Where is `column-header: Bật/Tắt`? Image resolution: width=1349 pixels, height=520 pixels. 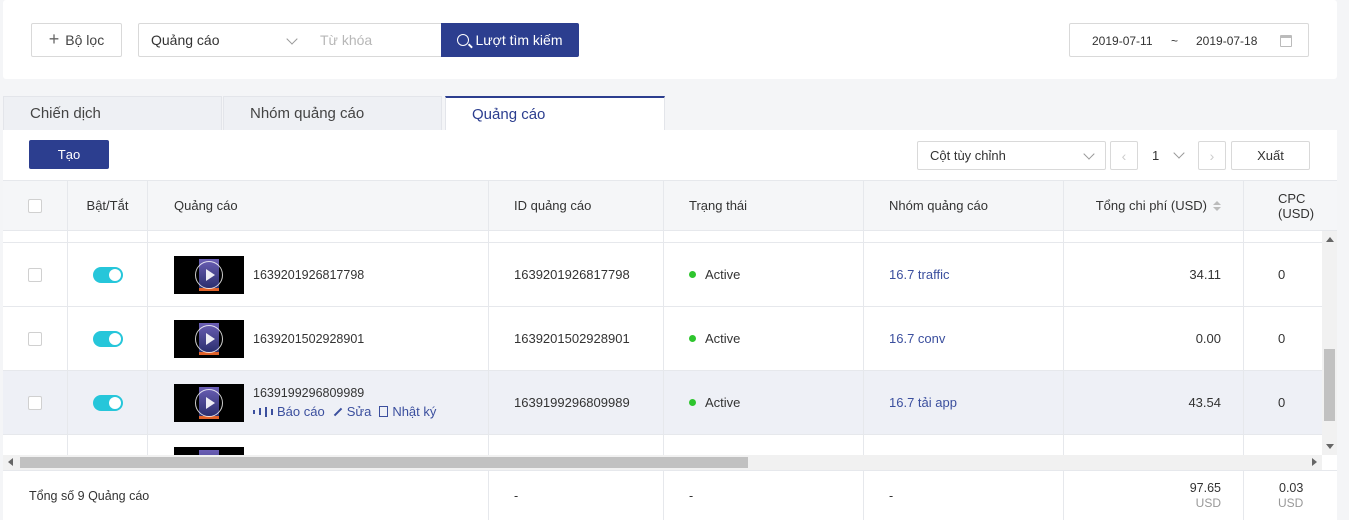 column-header: Bật/Tắt is located at coordinates (107, 205).